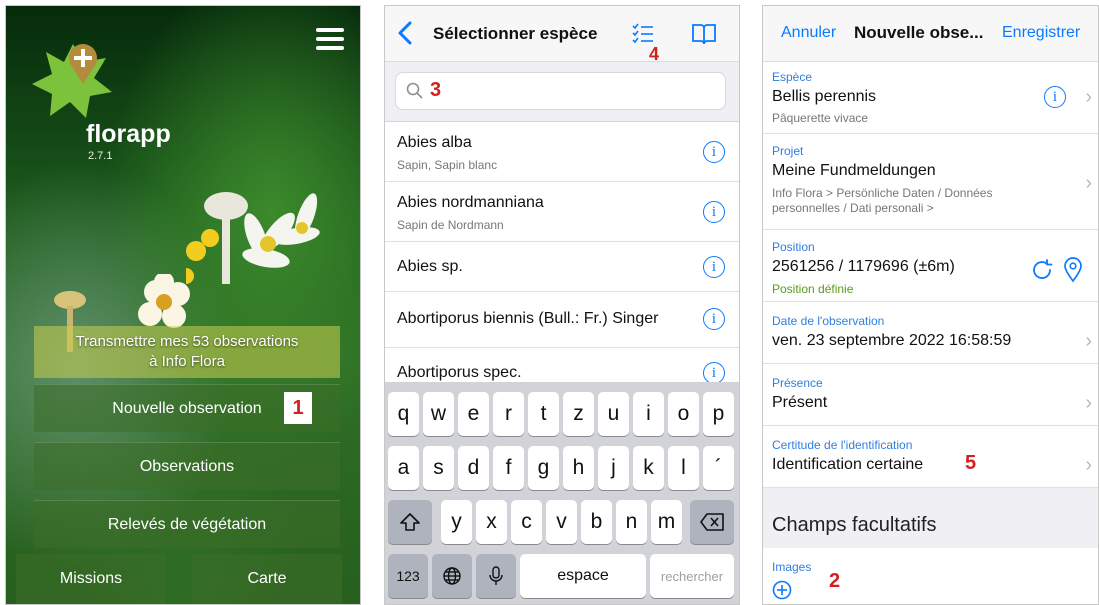  What do you see at coordinates (842, 445) in the screenshot?
I see `certainty-label: Certitude de l'identification` at bounding box center [842, 445].